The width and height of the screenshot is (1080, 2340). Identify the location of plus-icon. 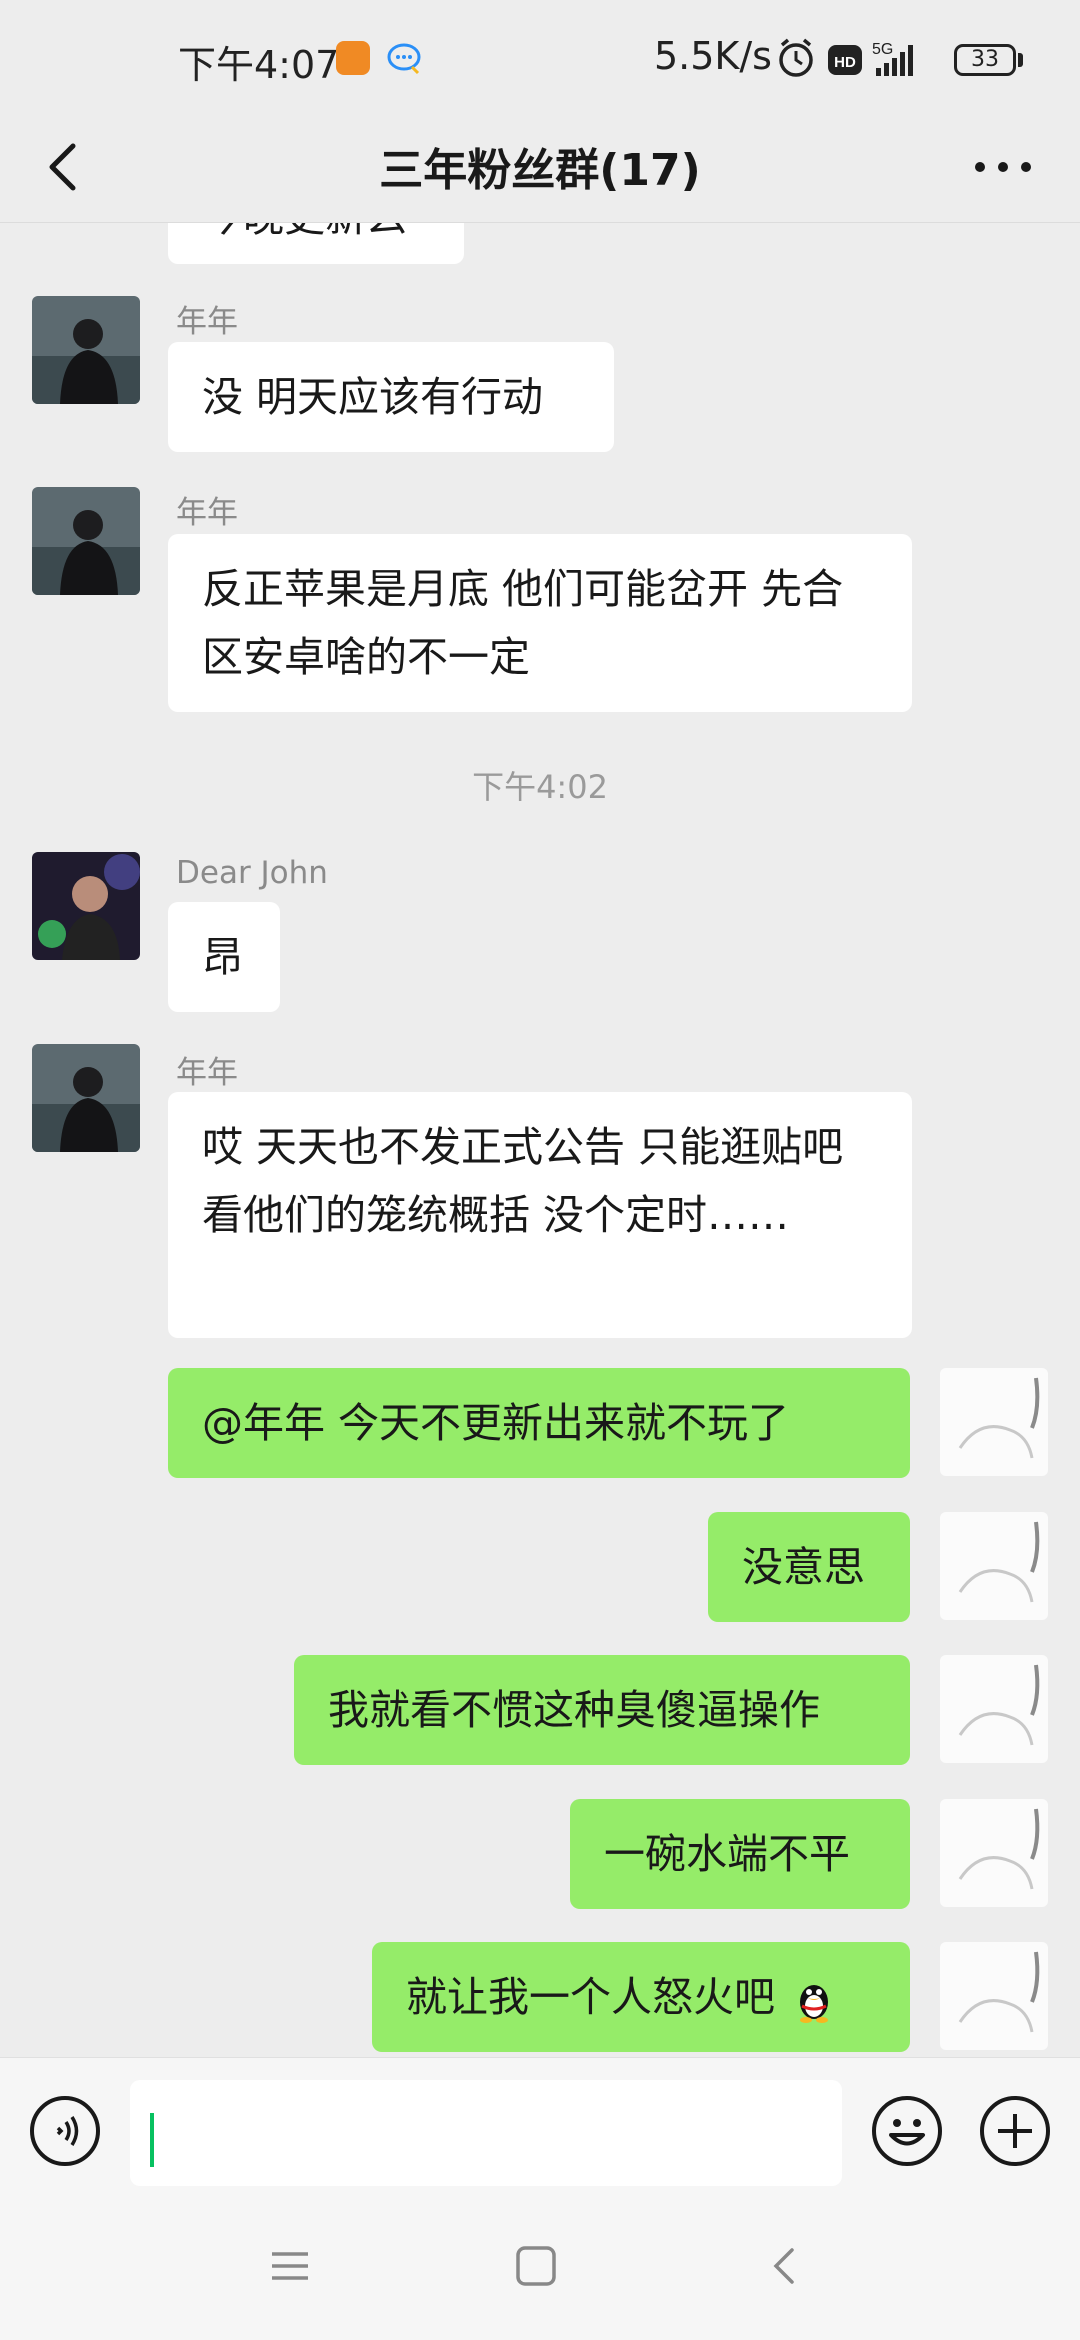
(1015, 2131).